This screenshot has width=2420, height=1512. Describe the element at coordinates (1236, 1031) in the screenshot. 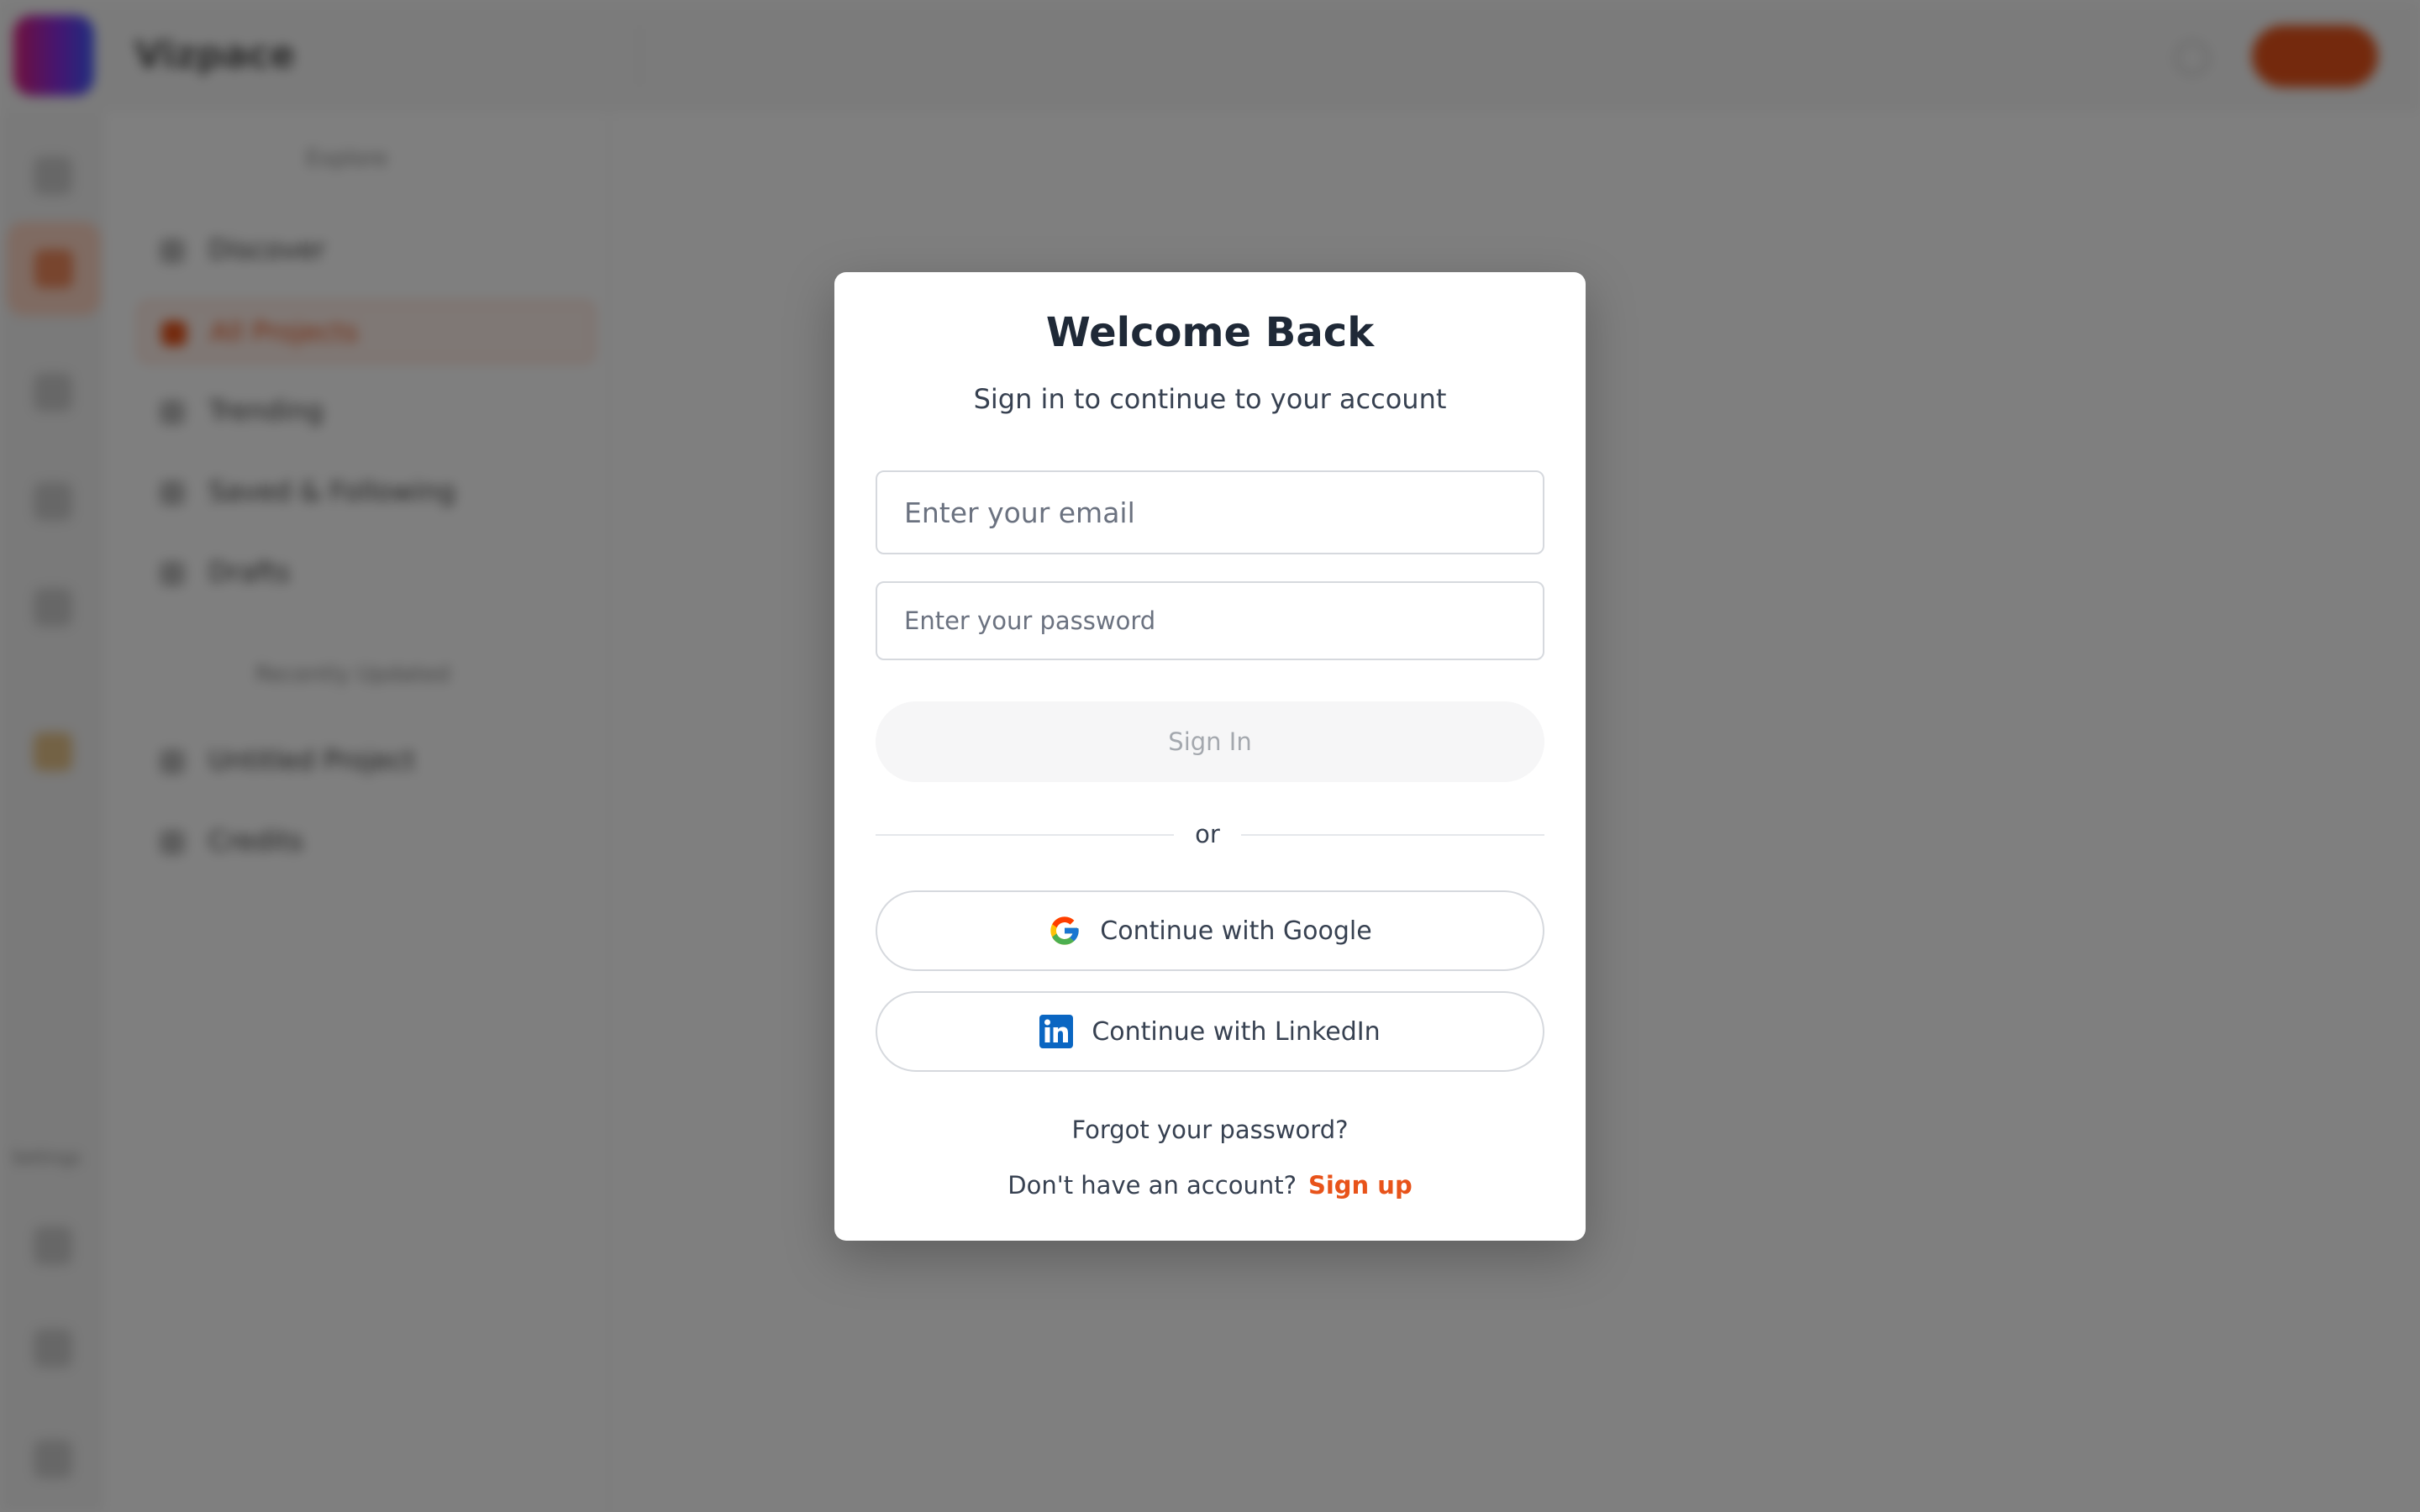

I see `linkedin-button-label: Continue with LinkedIn` at that location.